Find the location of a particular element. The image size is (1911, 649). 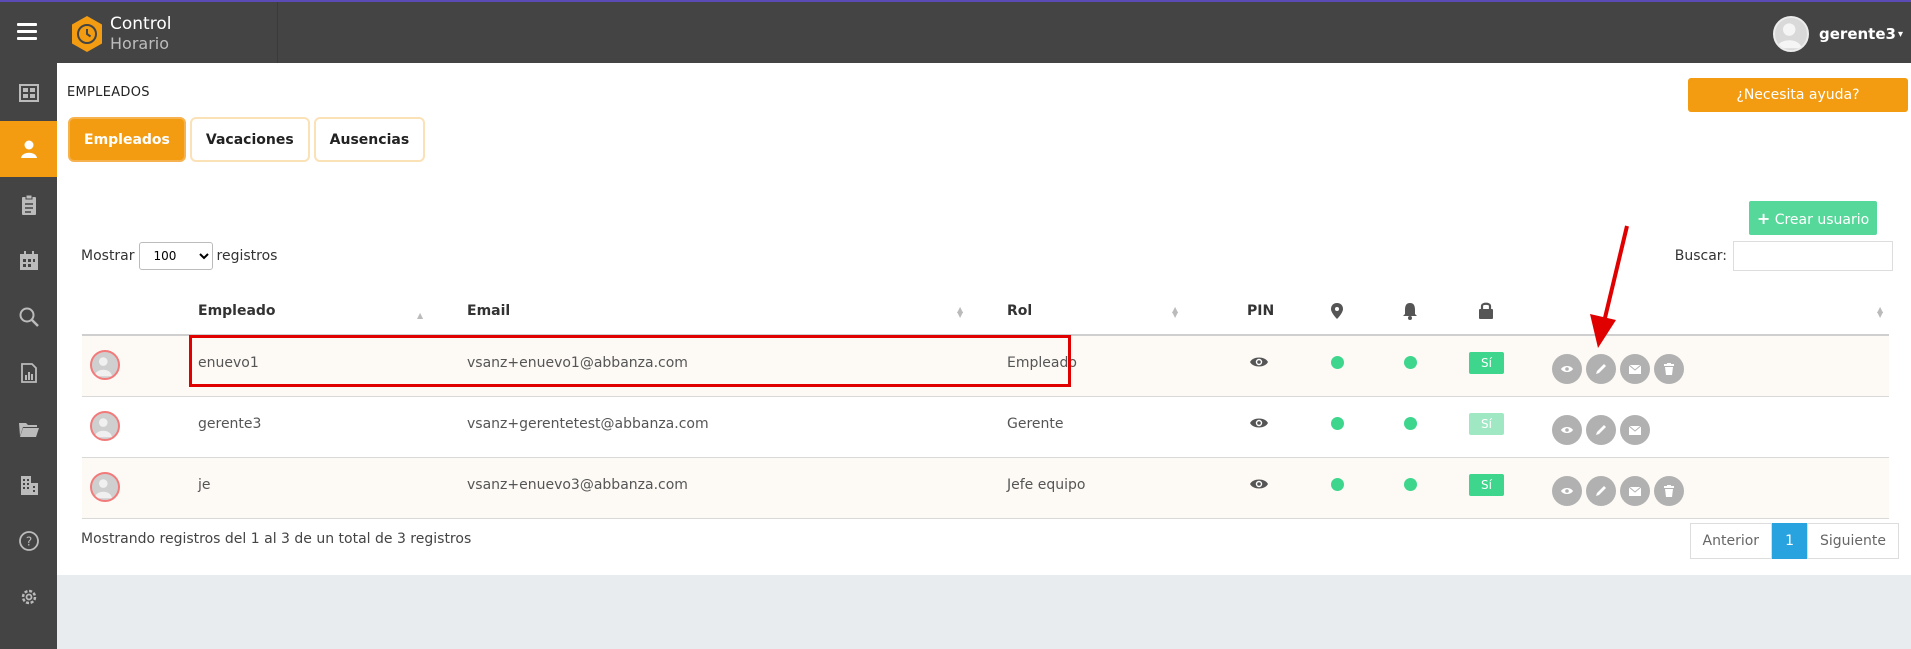

sidebar-item-search is located at coordinates (28, 317).